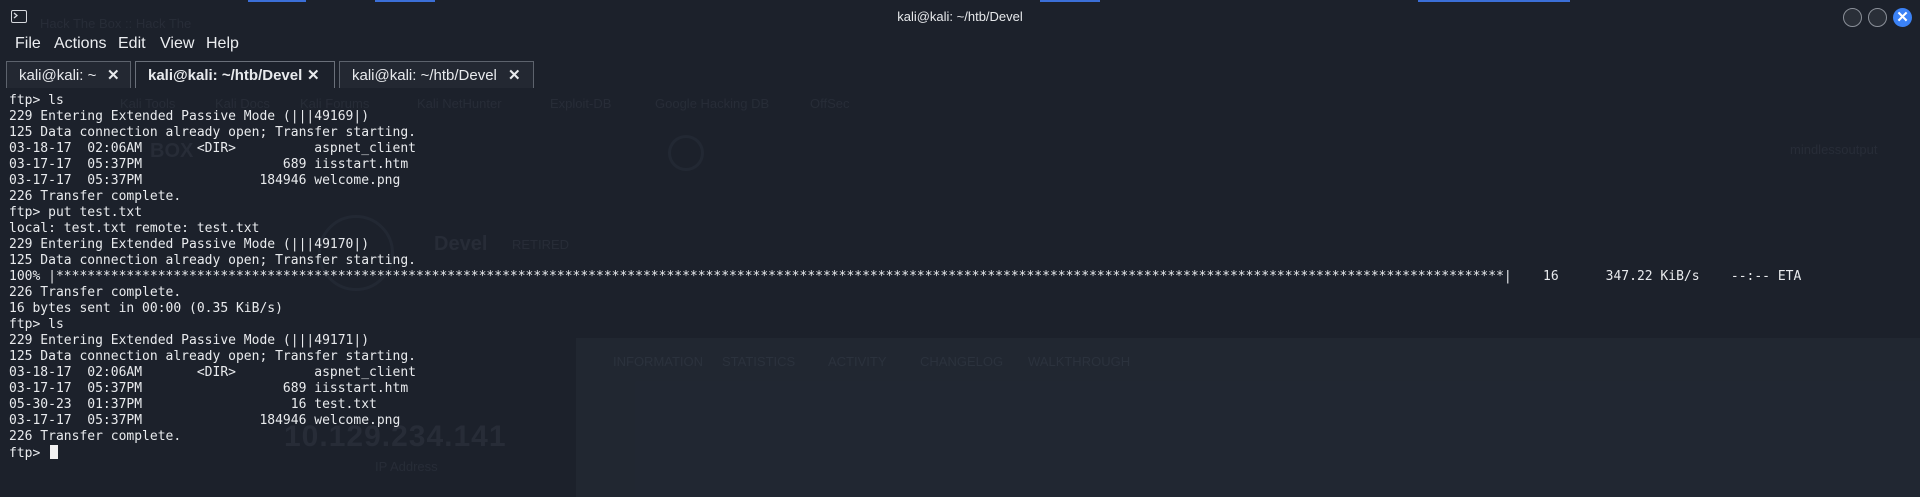  I want to click on title-bar: kali@kali: ~/htb/Devel ✕, so click(960, 17).